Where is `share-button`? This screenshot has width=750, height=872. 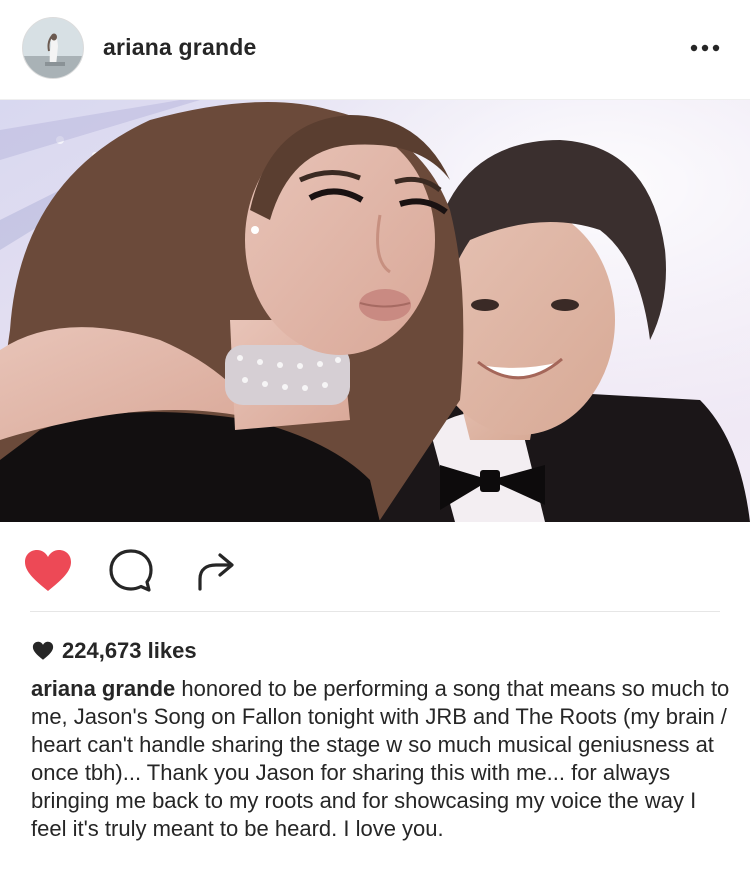 share-button is located at coordinates (216, 571).